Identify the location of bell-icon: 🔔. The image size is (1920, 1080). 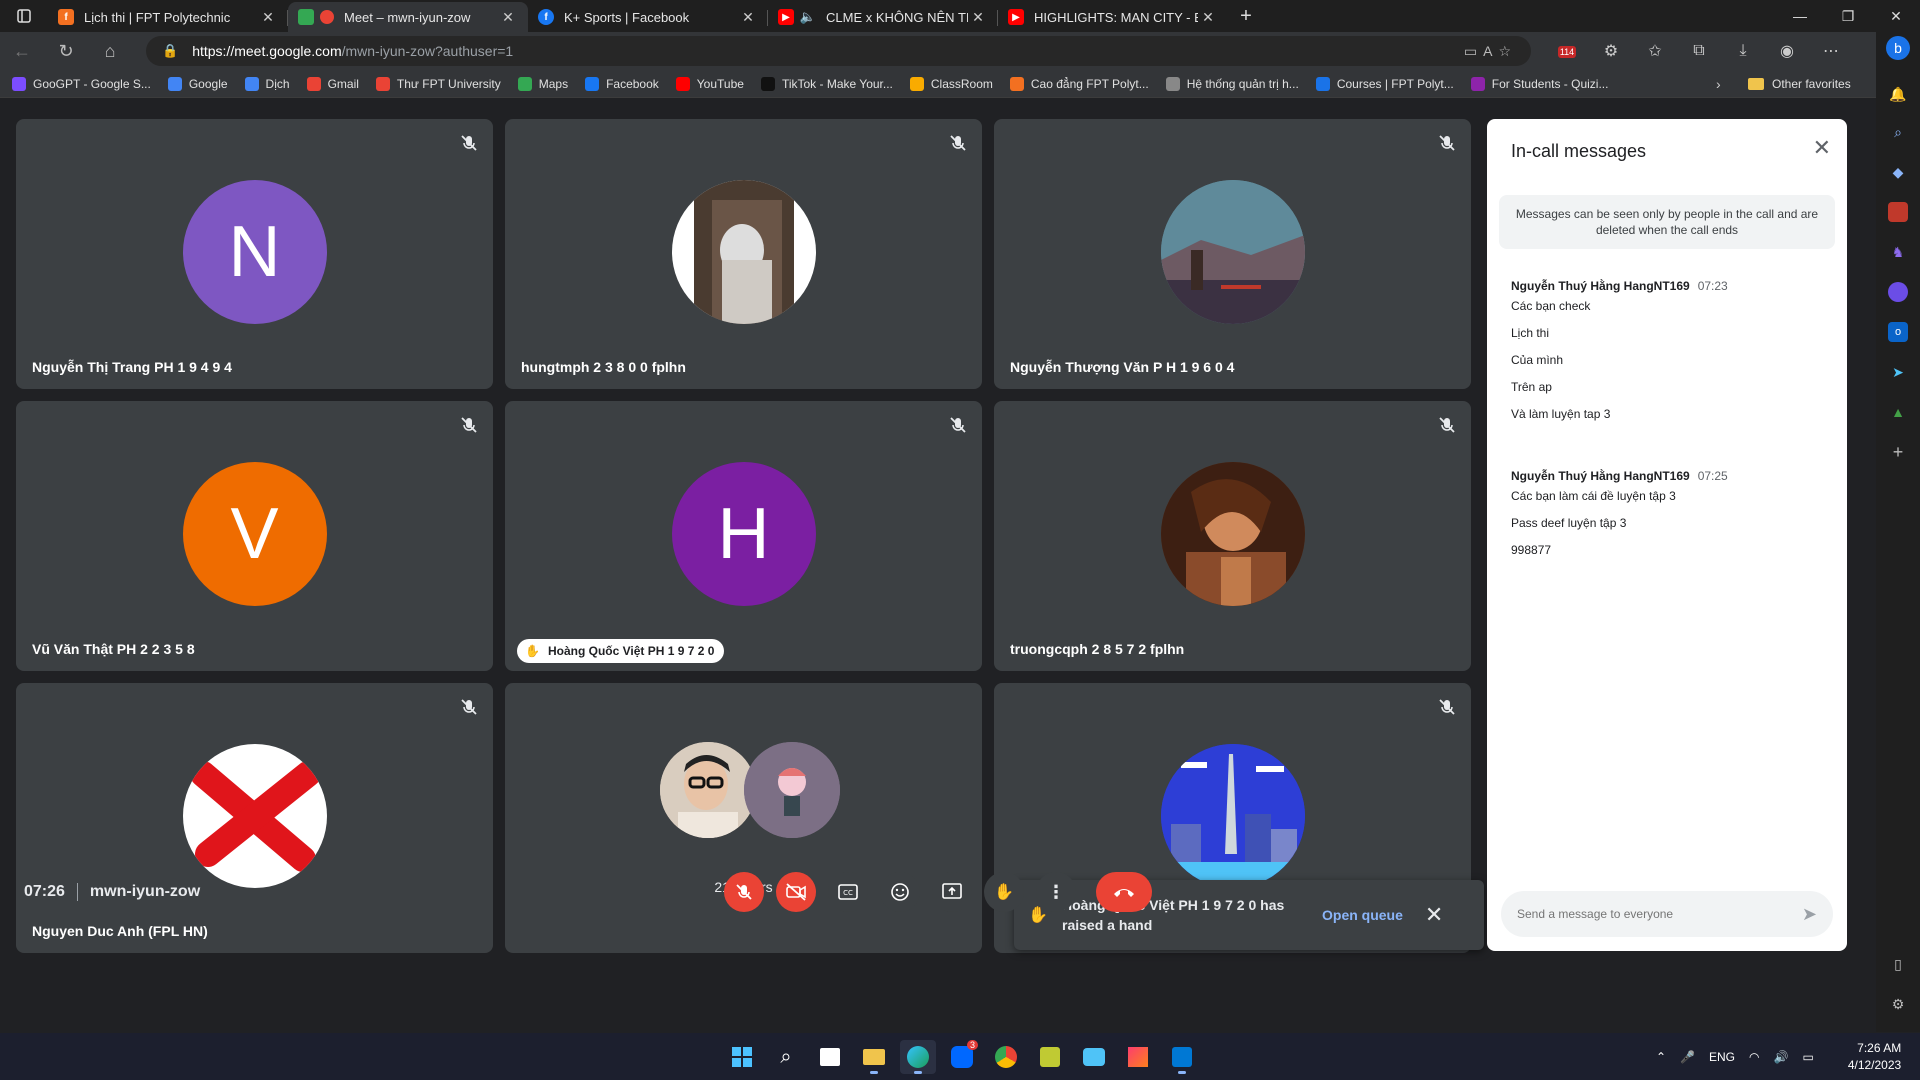
(1898, 94).